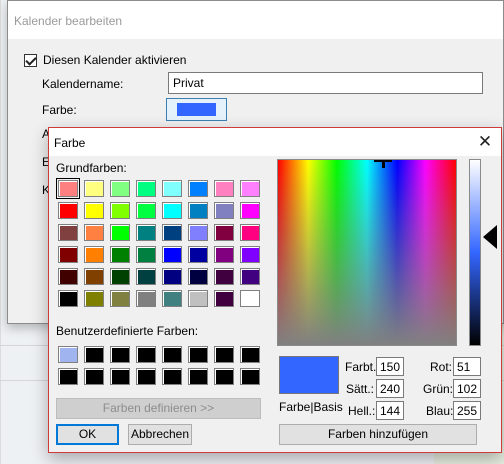  I want to click on add-colors-button: Farben hinzufügen, so click(378, 434).